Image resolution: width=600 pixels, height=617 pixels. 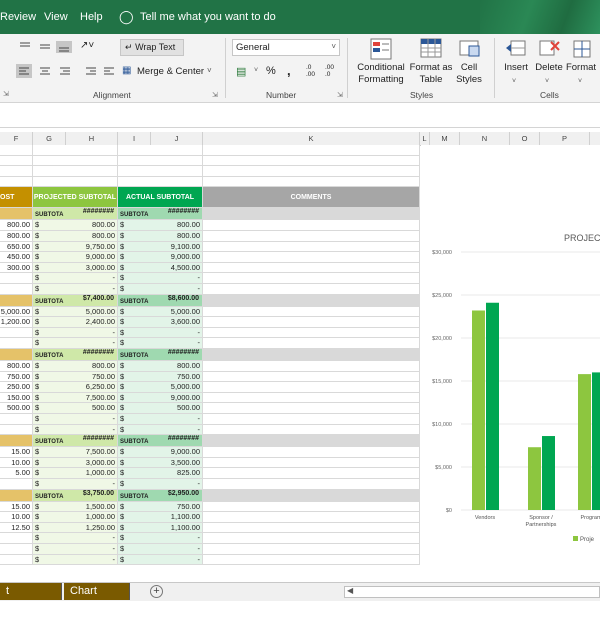 I want to click on insert-dropdown-icon: ˅, so click(x=514, y=81).